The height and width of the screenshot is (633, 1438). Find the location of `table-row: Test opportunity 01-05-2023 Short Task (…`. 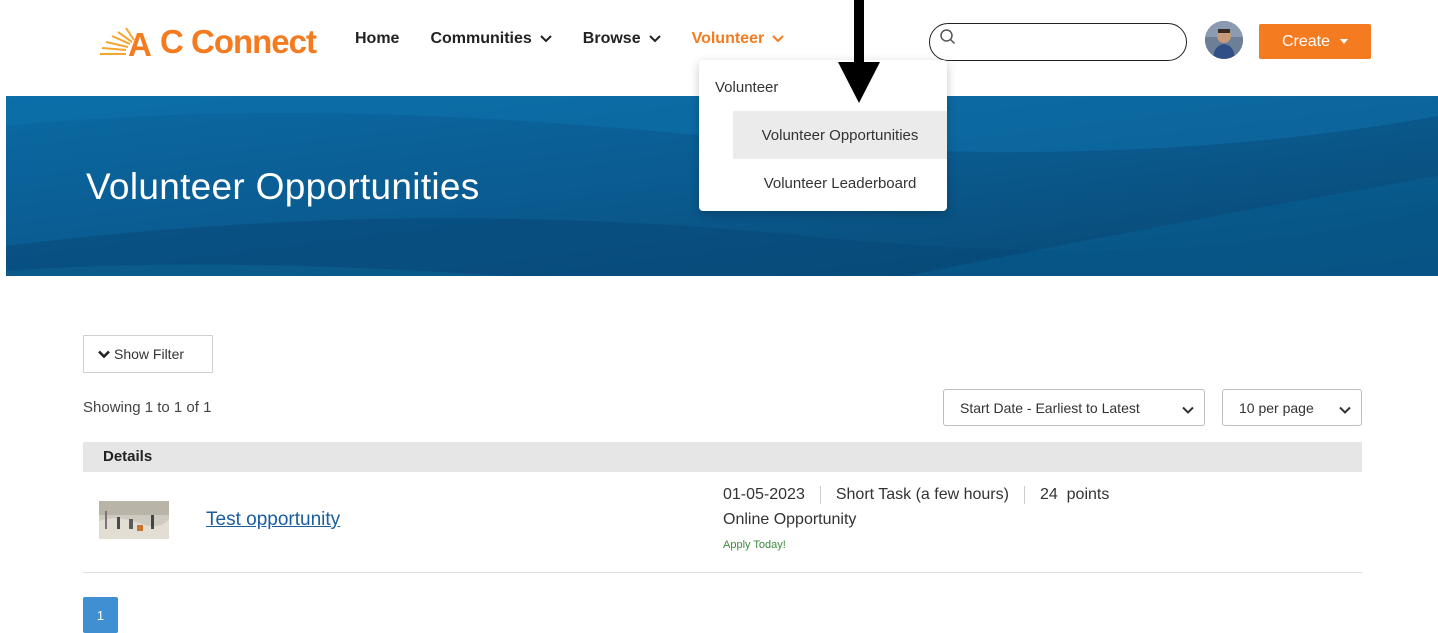

table-row: Test opportunity 01-05-2023 Short Task (… is located at coordinates (722, 523).